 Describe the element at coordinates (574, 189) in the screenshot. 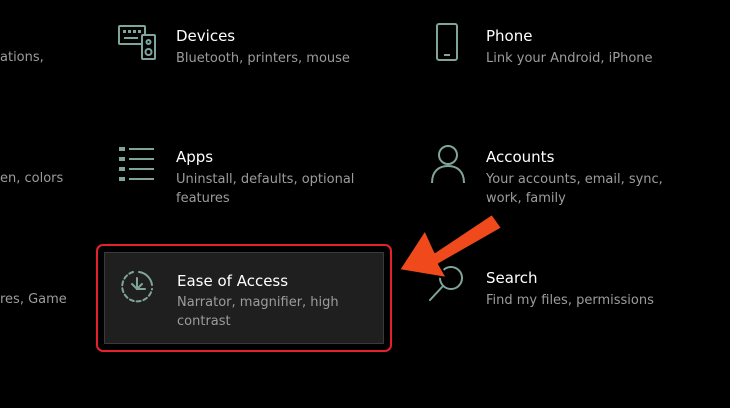

I see `tile-accounts-desc: Your accounts, email, sync, work, family` at that location.